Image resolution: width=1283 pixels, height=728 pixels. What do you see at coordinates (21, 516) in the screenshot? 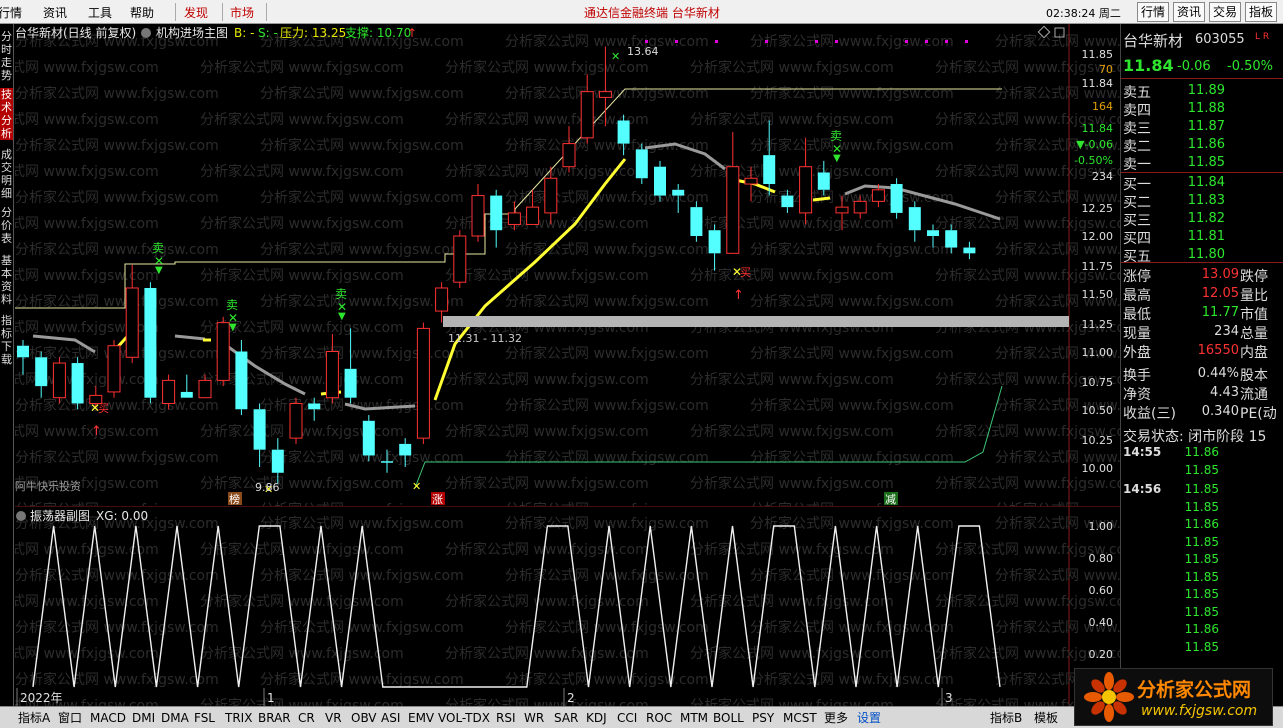
I see `oscillator-menu-icon` at bounding box center [21, 516].